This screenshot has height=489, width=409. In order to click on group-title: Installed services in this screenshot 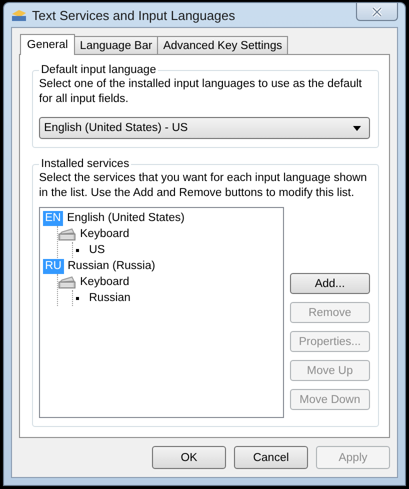, I will do `click(85, 164)`.